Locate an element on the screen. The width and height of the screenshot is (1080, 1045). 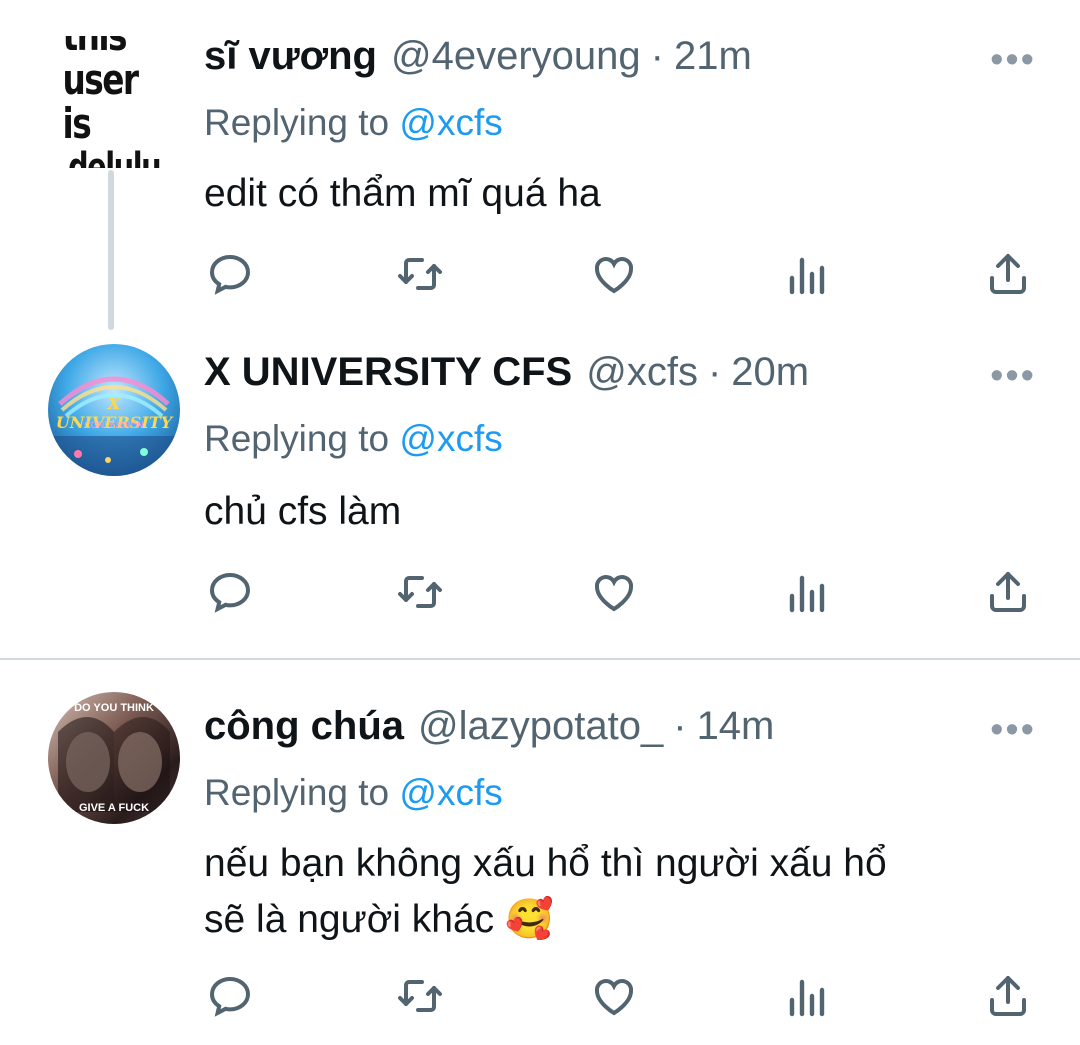
user-handle: @4everyoung is located at coordinates (516, 56).